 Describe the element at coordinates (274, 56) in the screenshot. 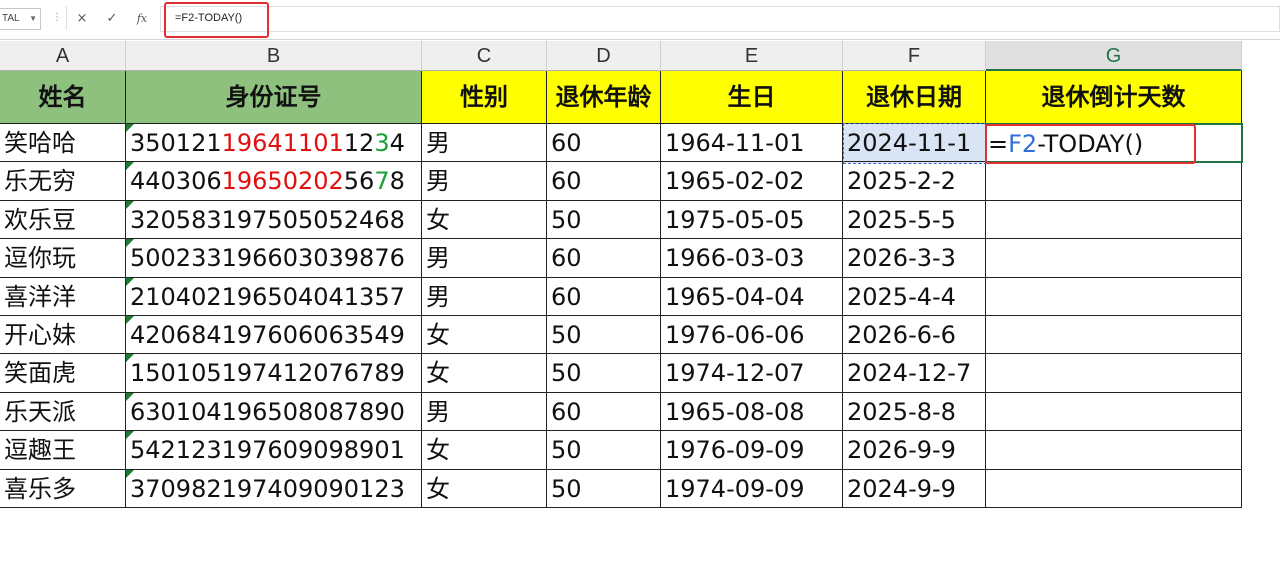

I see `column-header-b: B` at that location.